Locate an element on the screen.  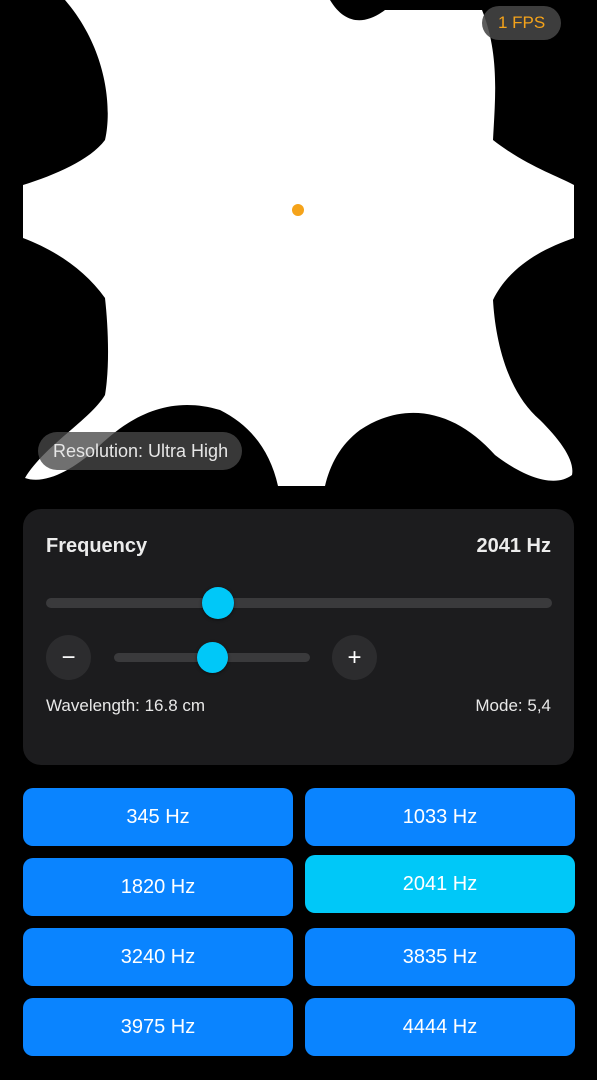
fine-tune-slider is located at coordinates (212, 657).